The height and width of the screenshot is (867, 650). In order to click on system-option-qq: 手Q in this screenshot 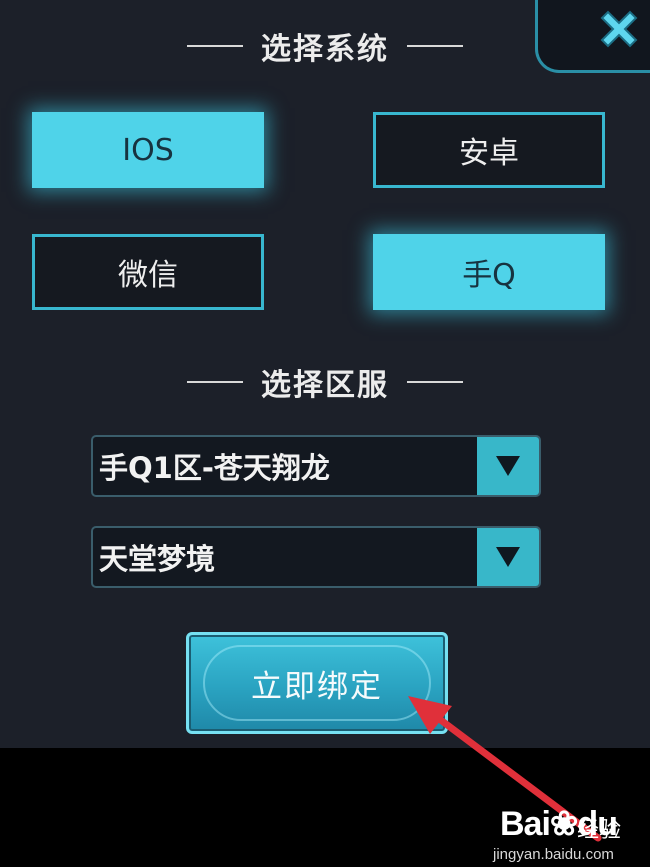, I will do `click(489, 272)`.